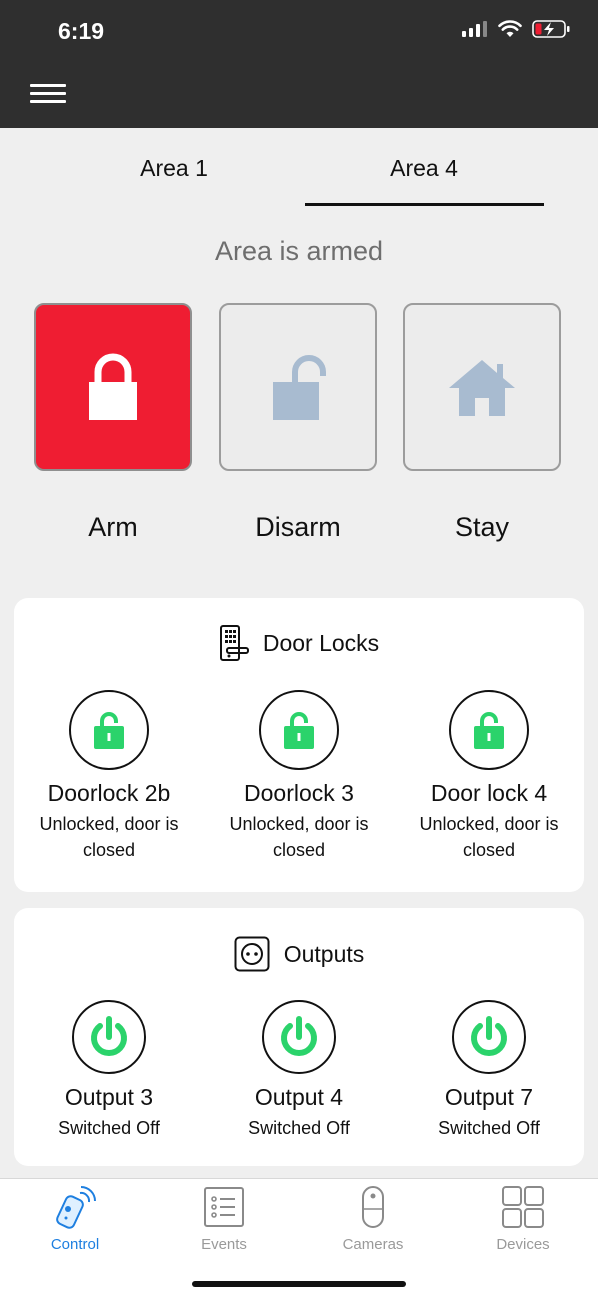 This screenshot has width=598, height=1301. What do you see at coordinates (373, 1244) in the screenshot?
I see `nav-cameras-label: Cameras` at bounding box center [373, 1244].